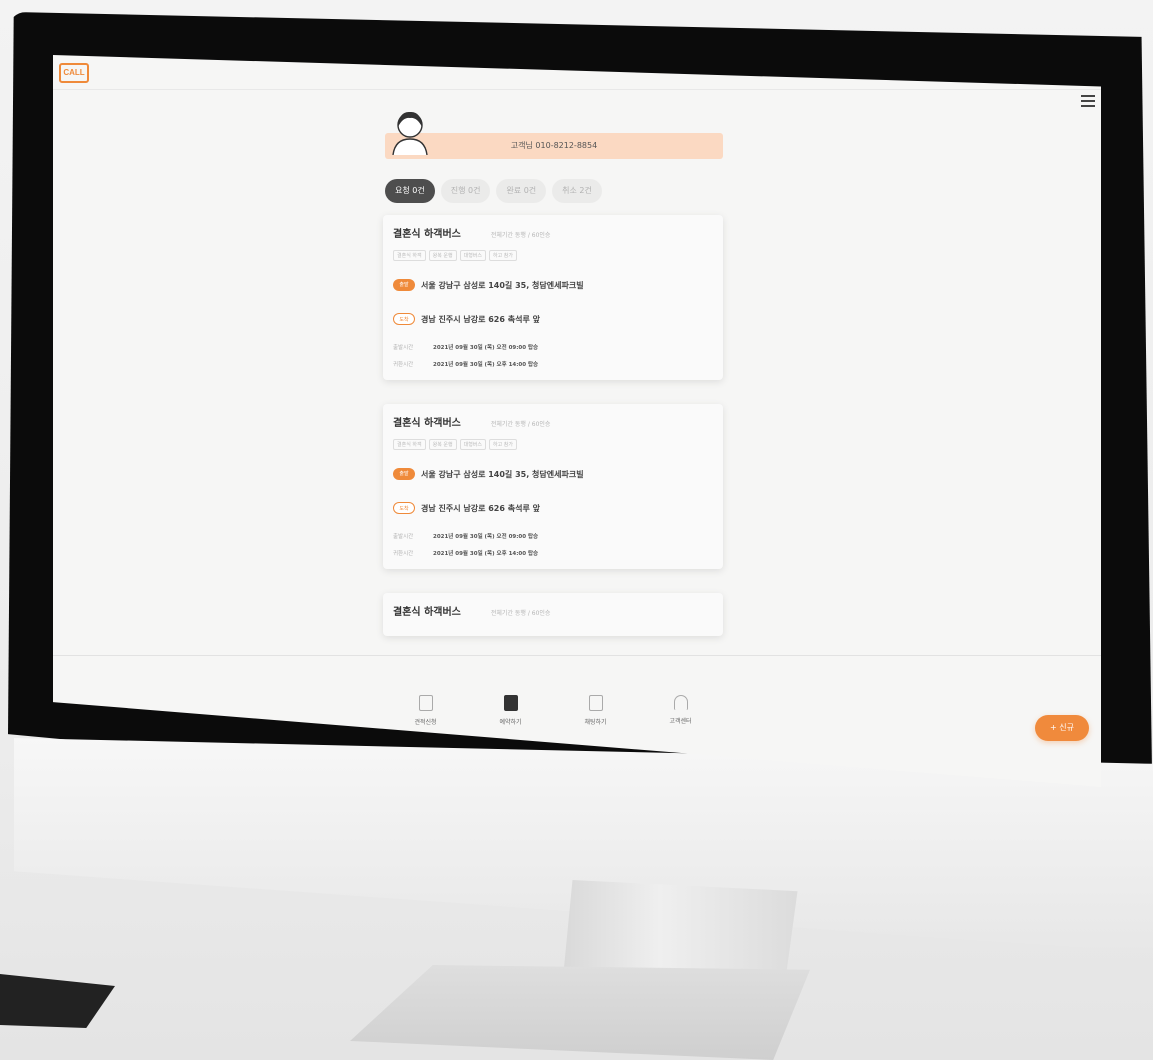 The width and height of the screenshot is (1153, 1060). What do you see at coordinates (74, 73) in the screenshot?
I see `app-logo: CALL` at bounding box center [74, 73].